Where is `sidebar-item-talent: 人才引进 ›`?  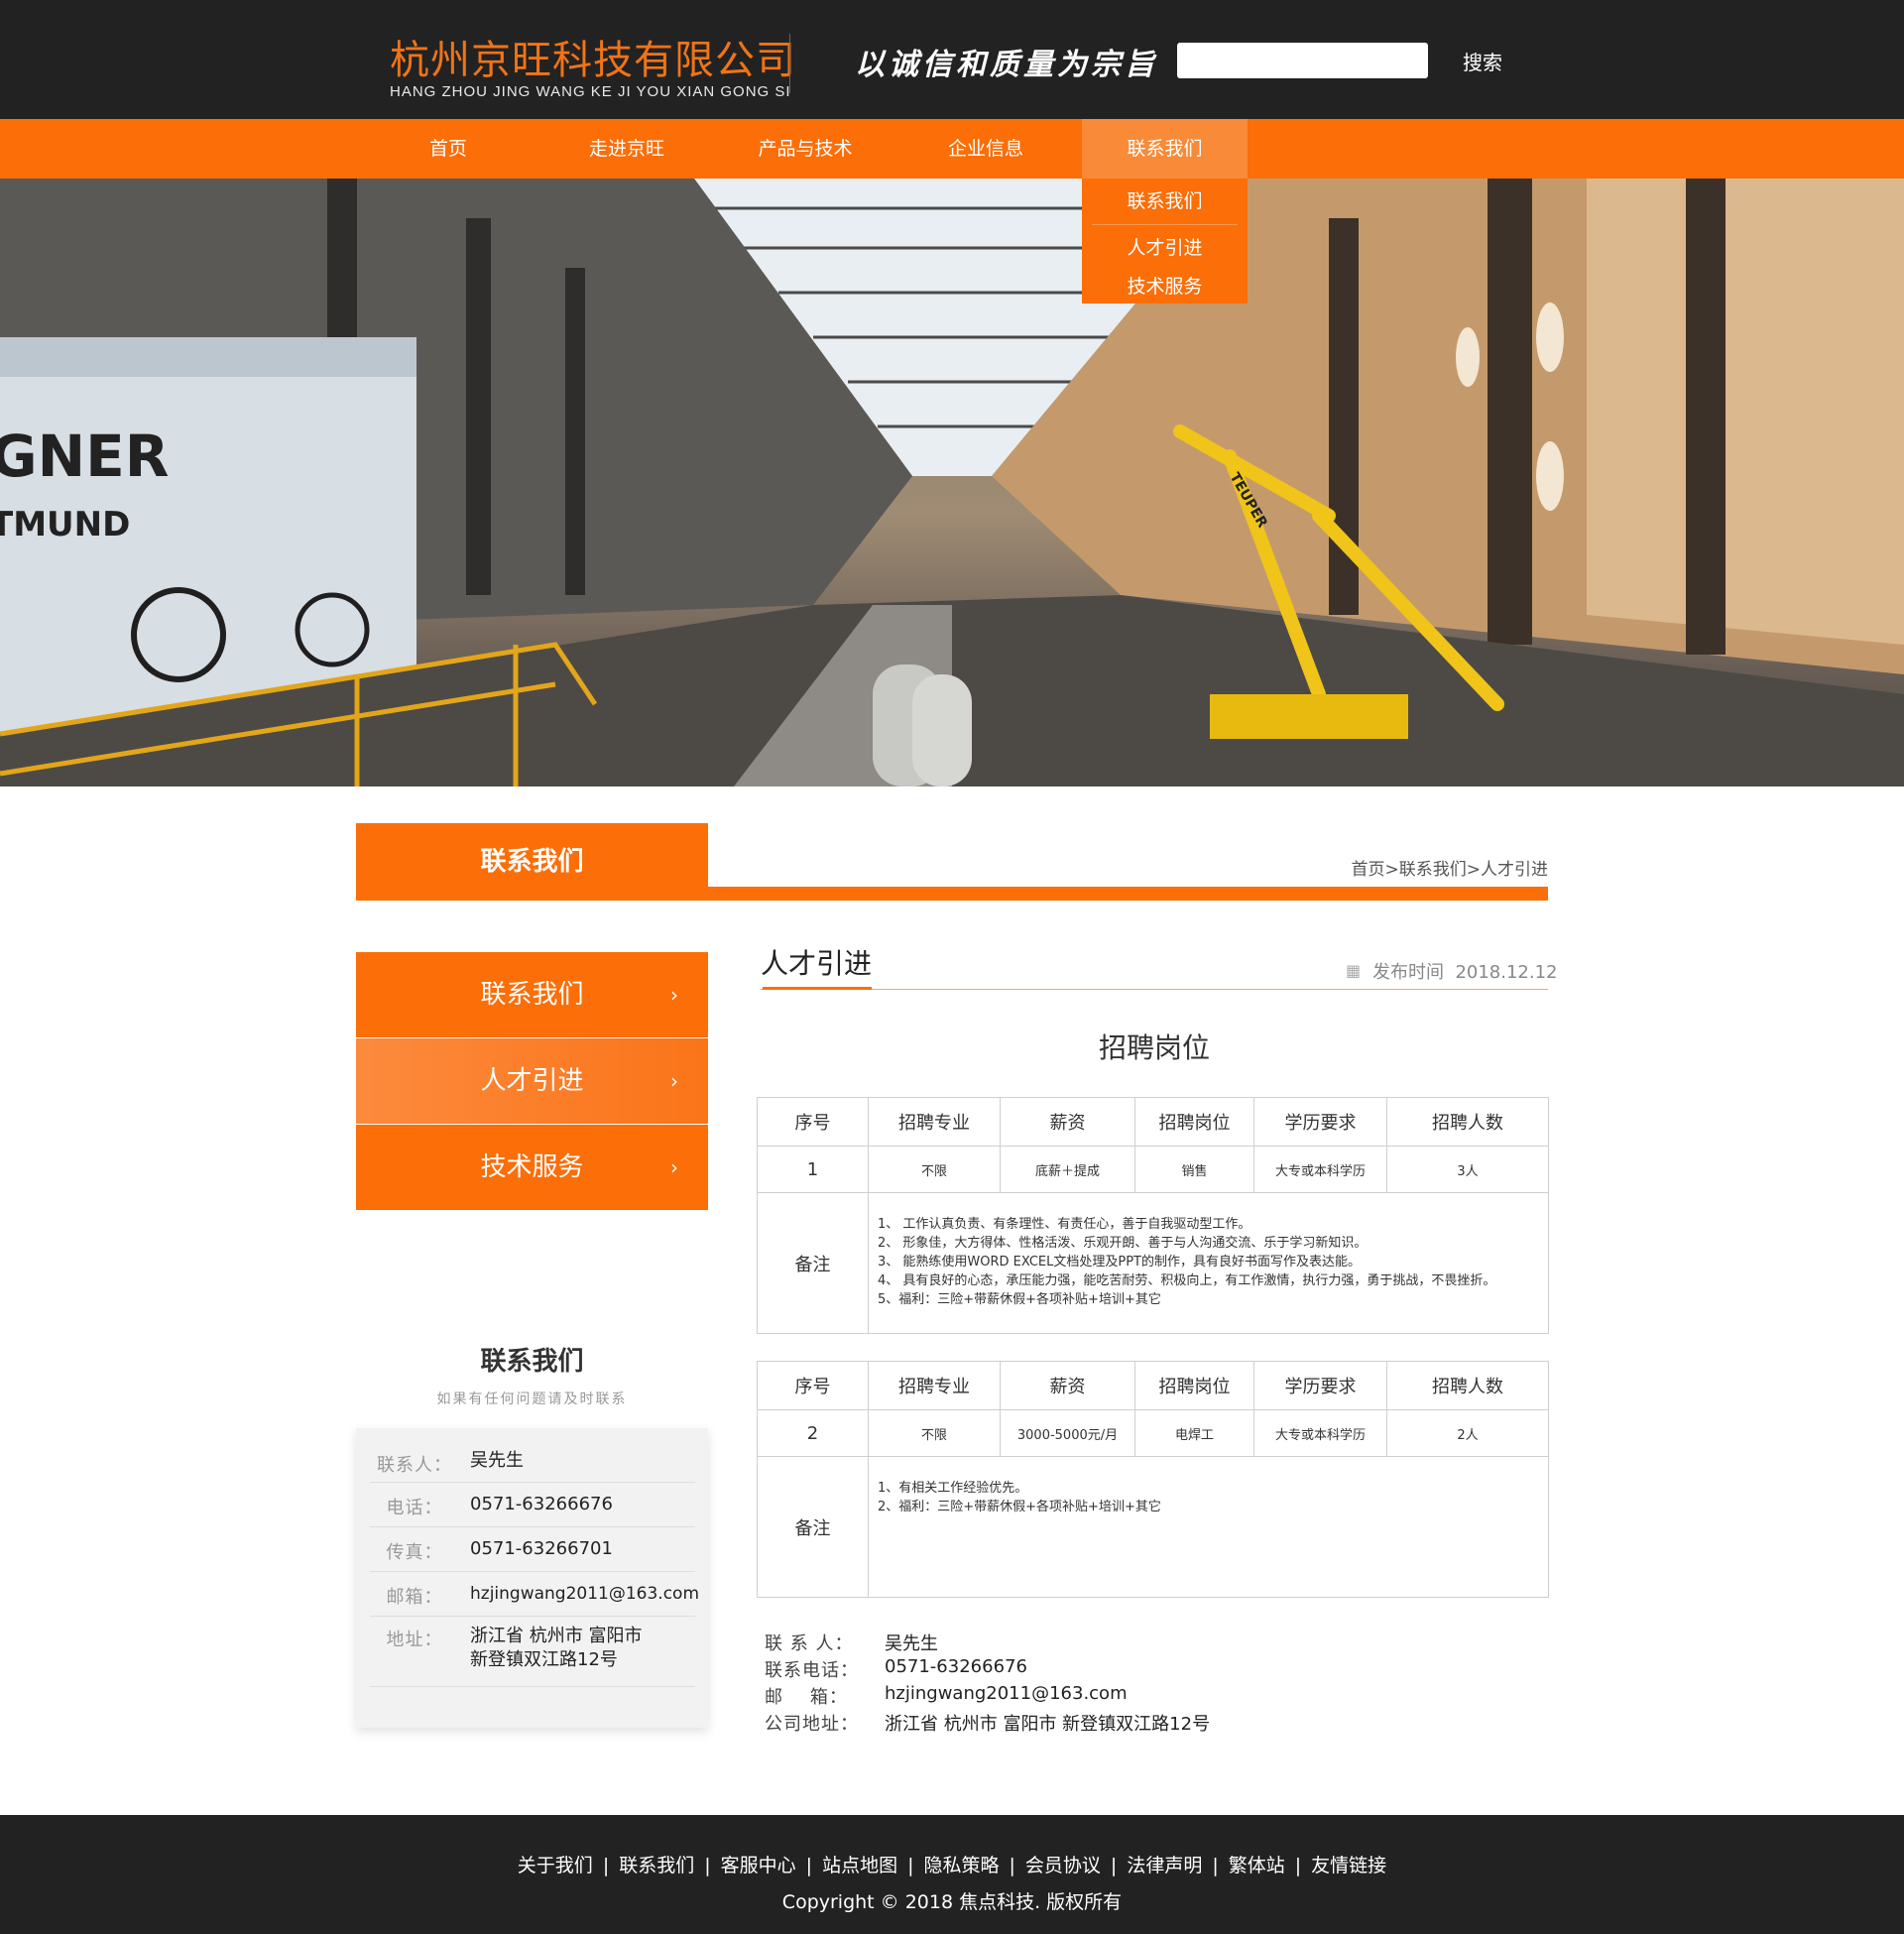 sidebar-item-talent: 人才引进 › is located at coordinates (532, 1081).